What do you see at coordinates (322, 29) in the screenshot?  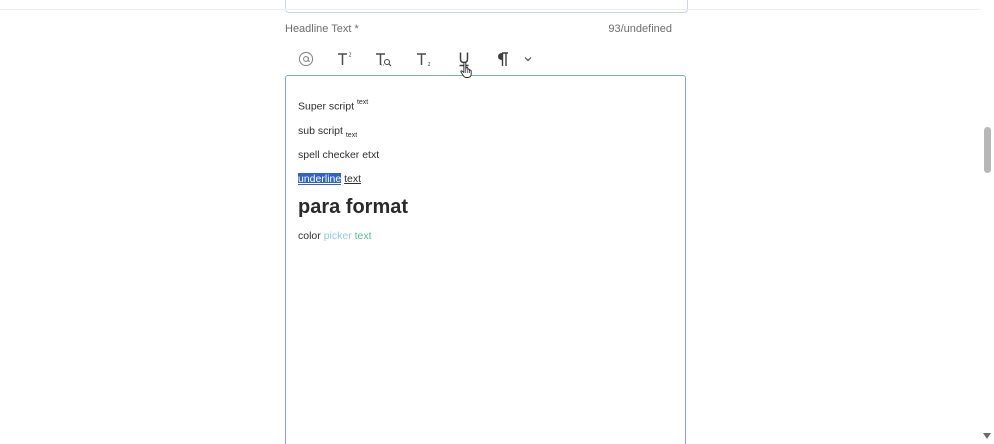 I see `headline-text-label: Headline Text *` at bounding box center [322, 29].